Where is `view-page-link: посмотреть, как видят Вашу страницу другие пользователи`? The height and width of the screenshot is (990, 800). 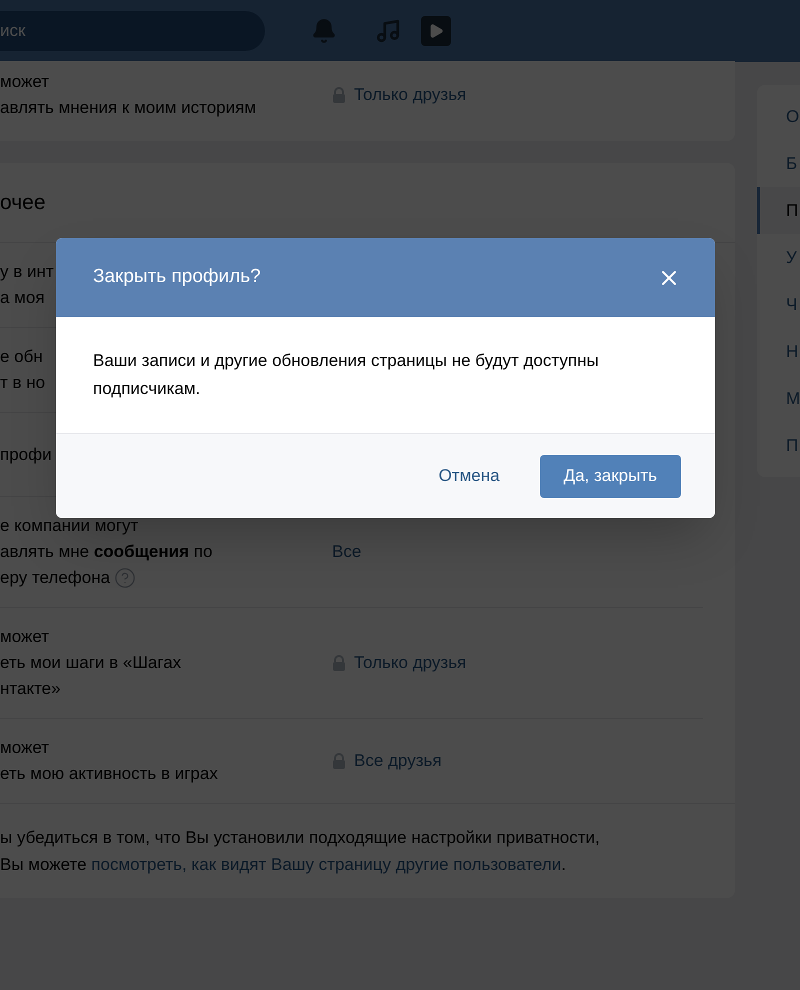
view-page-link: посмотреть, как видят Вашу страницу другие пользователи is located at coordinates (326, 864).